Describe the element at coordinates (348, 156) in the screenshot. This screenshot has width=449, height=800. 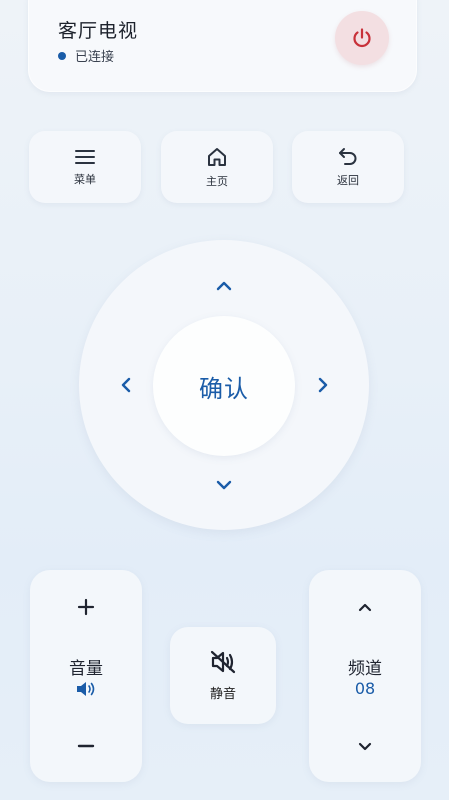
I see `back-icon` at that location.